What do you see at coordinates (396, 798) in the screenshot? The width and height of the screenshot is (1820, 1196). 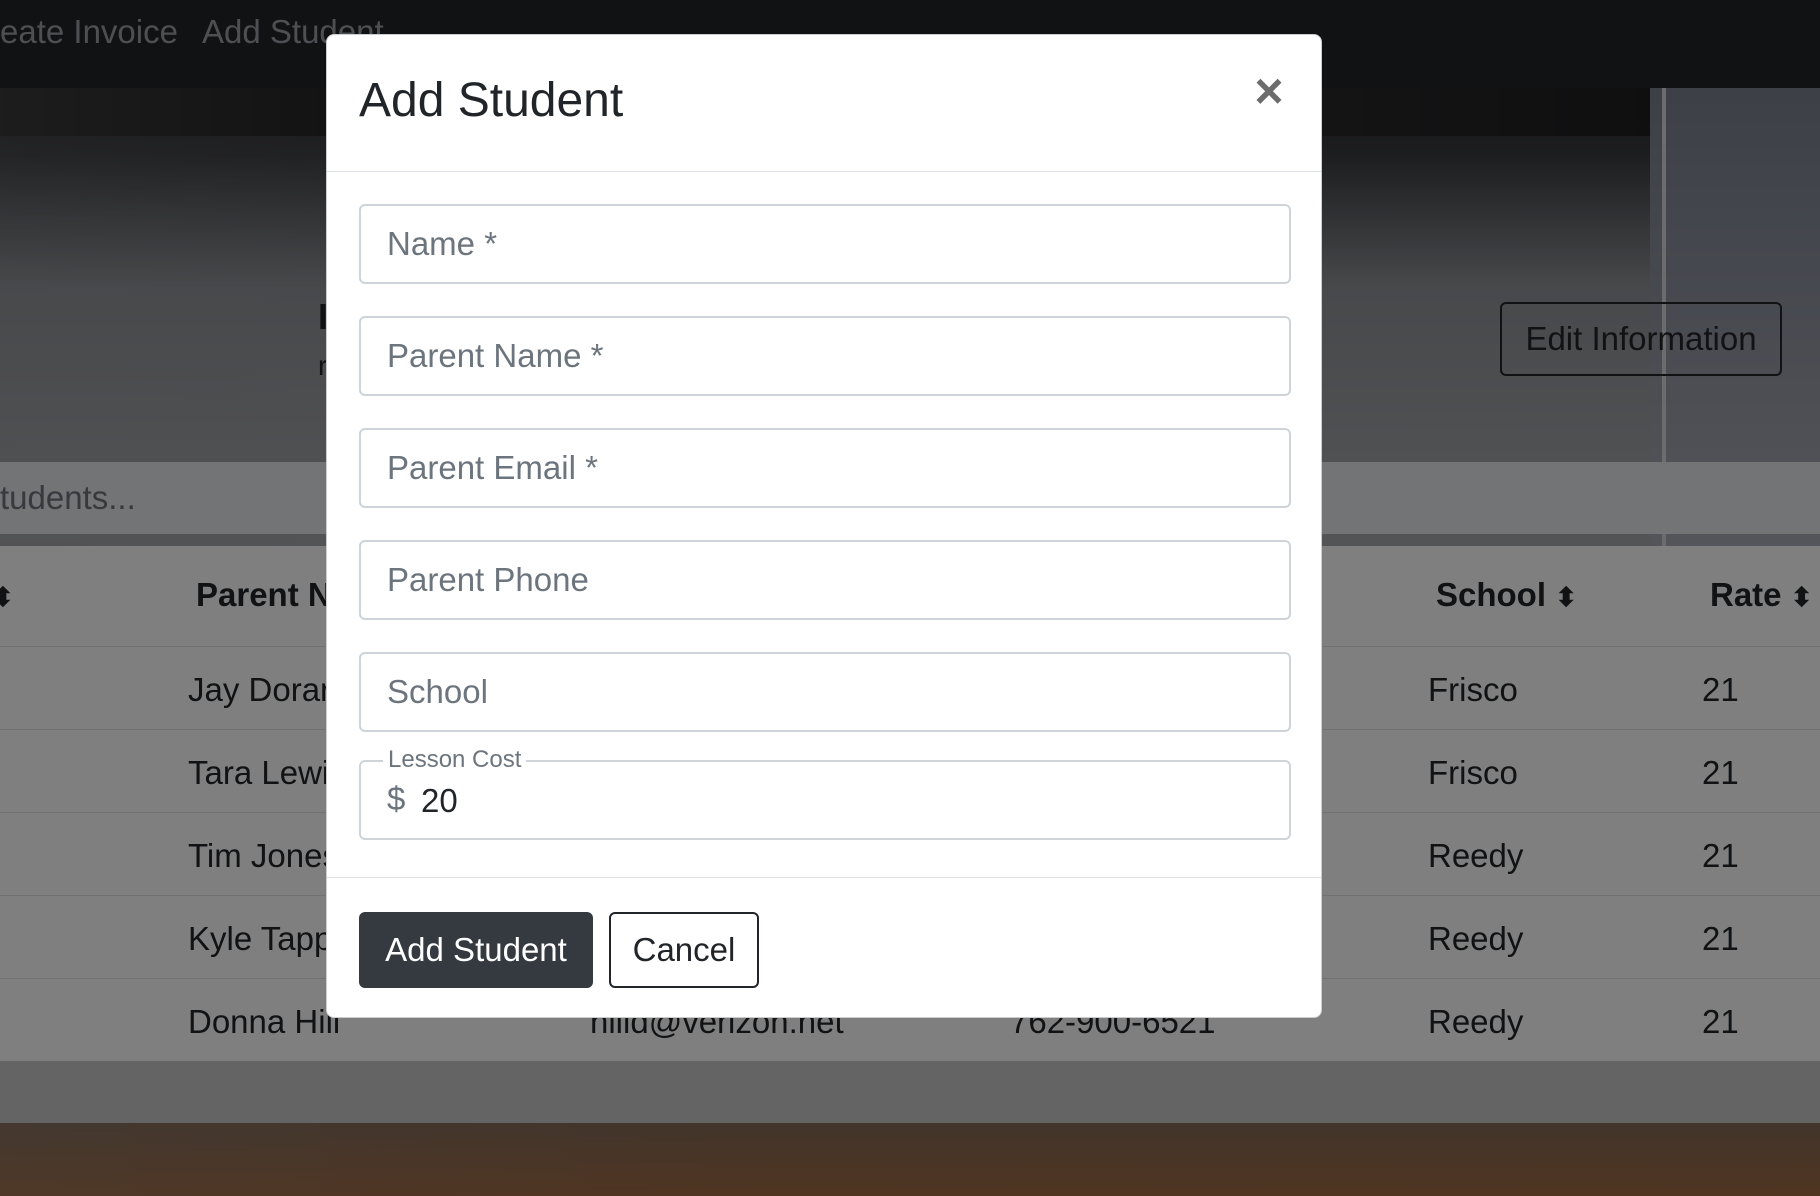 I see `currency-prefix: $` at bounding box center [396, 798].